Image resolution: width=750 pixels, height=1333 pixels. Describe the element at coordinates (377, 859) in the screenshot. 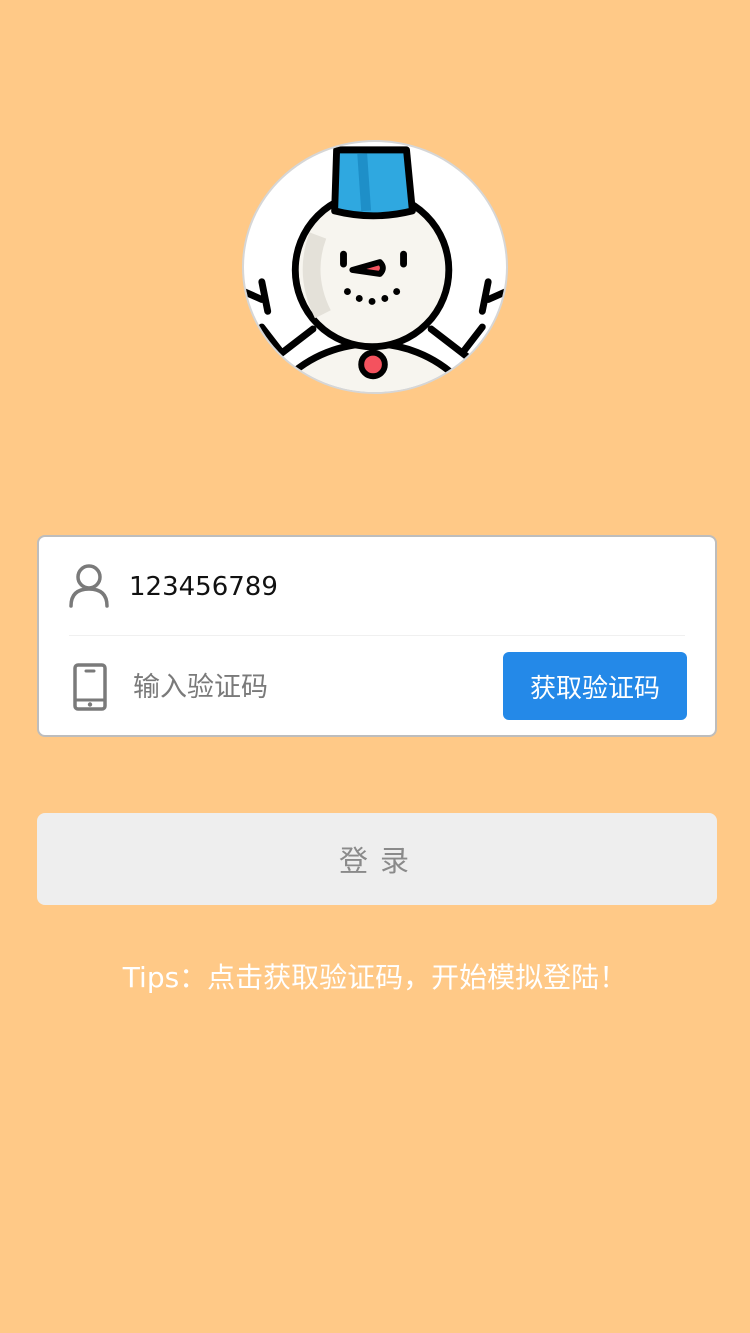

I see `login-button: 登录` at that location.